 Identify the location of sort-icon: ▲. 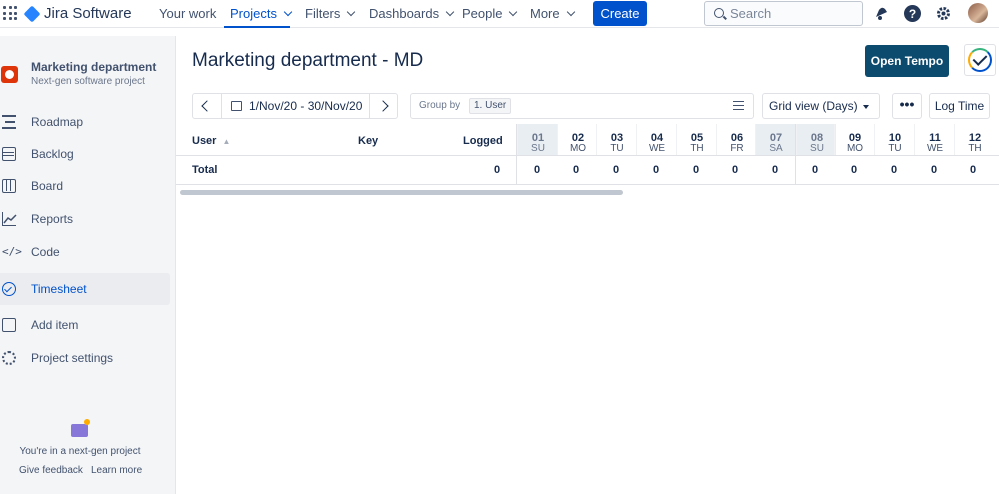
(226, 141).